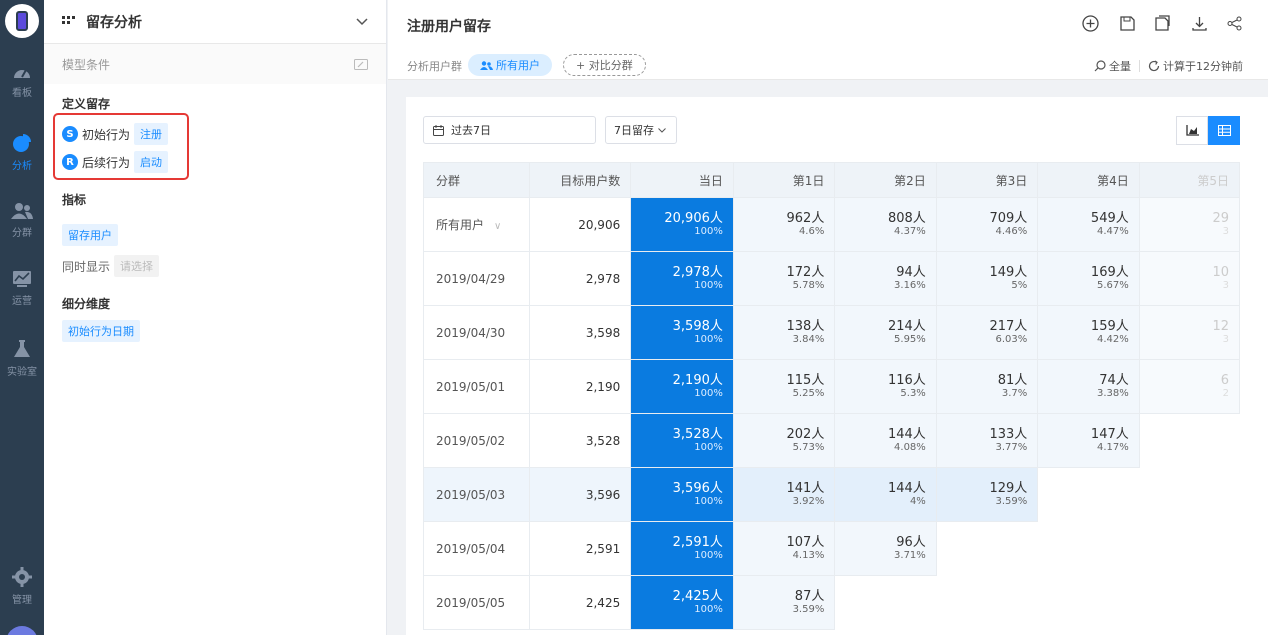 The image size is (1268, 635). What do you see at coordinates (910, 447) in the screenshot?
I see `retention-rate: 4.08%` at bounding box center [910, 447].